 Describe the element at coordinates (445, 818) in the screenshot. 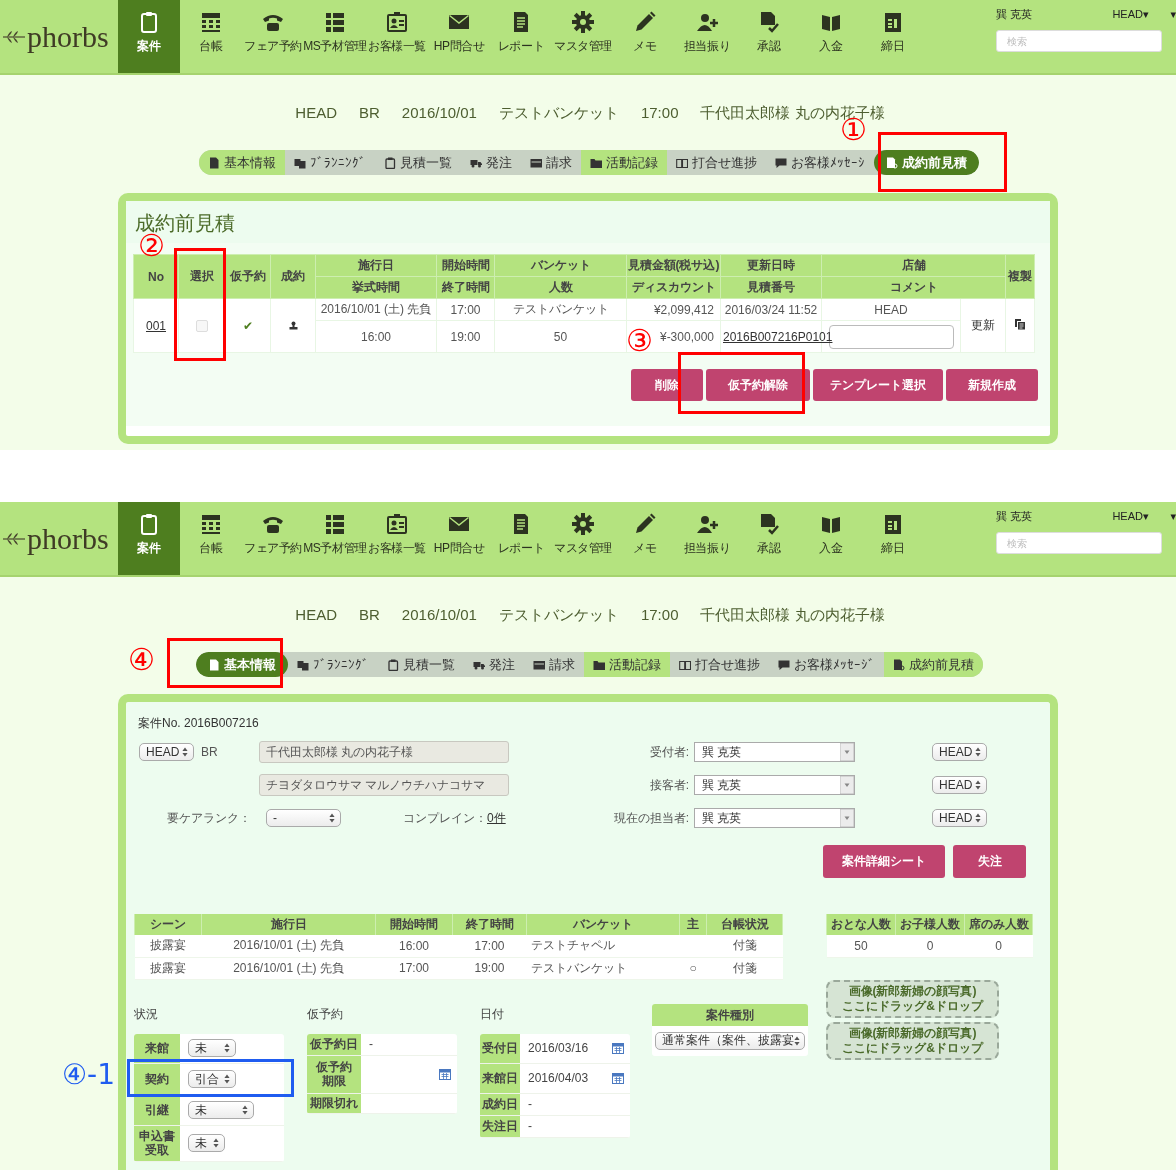

I see `field-label: コンプレイン：` at that location.